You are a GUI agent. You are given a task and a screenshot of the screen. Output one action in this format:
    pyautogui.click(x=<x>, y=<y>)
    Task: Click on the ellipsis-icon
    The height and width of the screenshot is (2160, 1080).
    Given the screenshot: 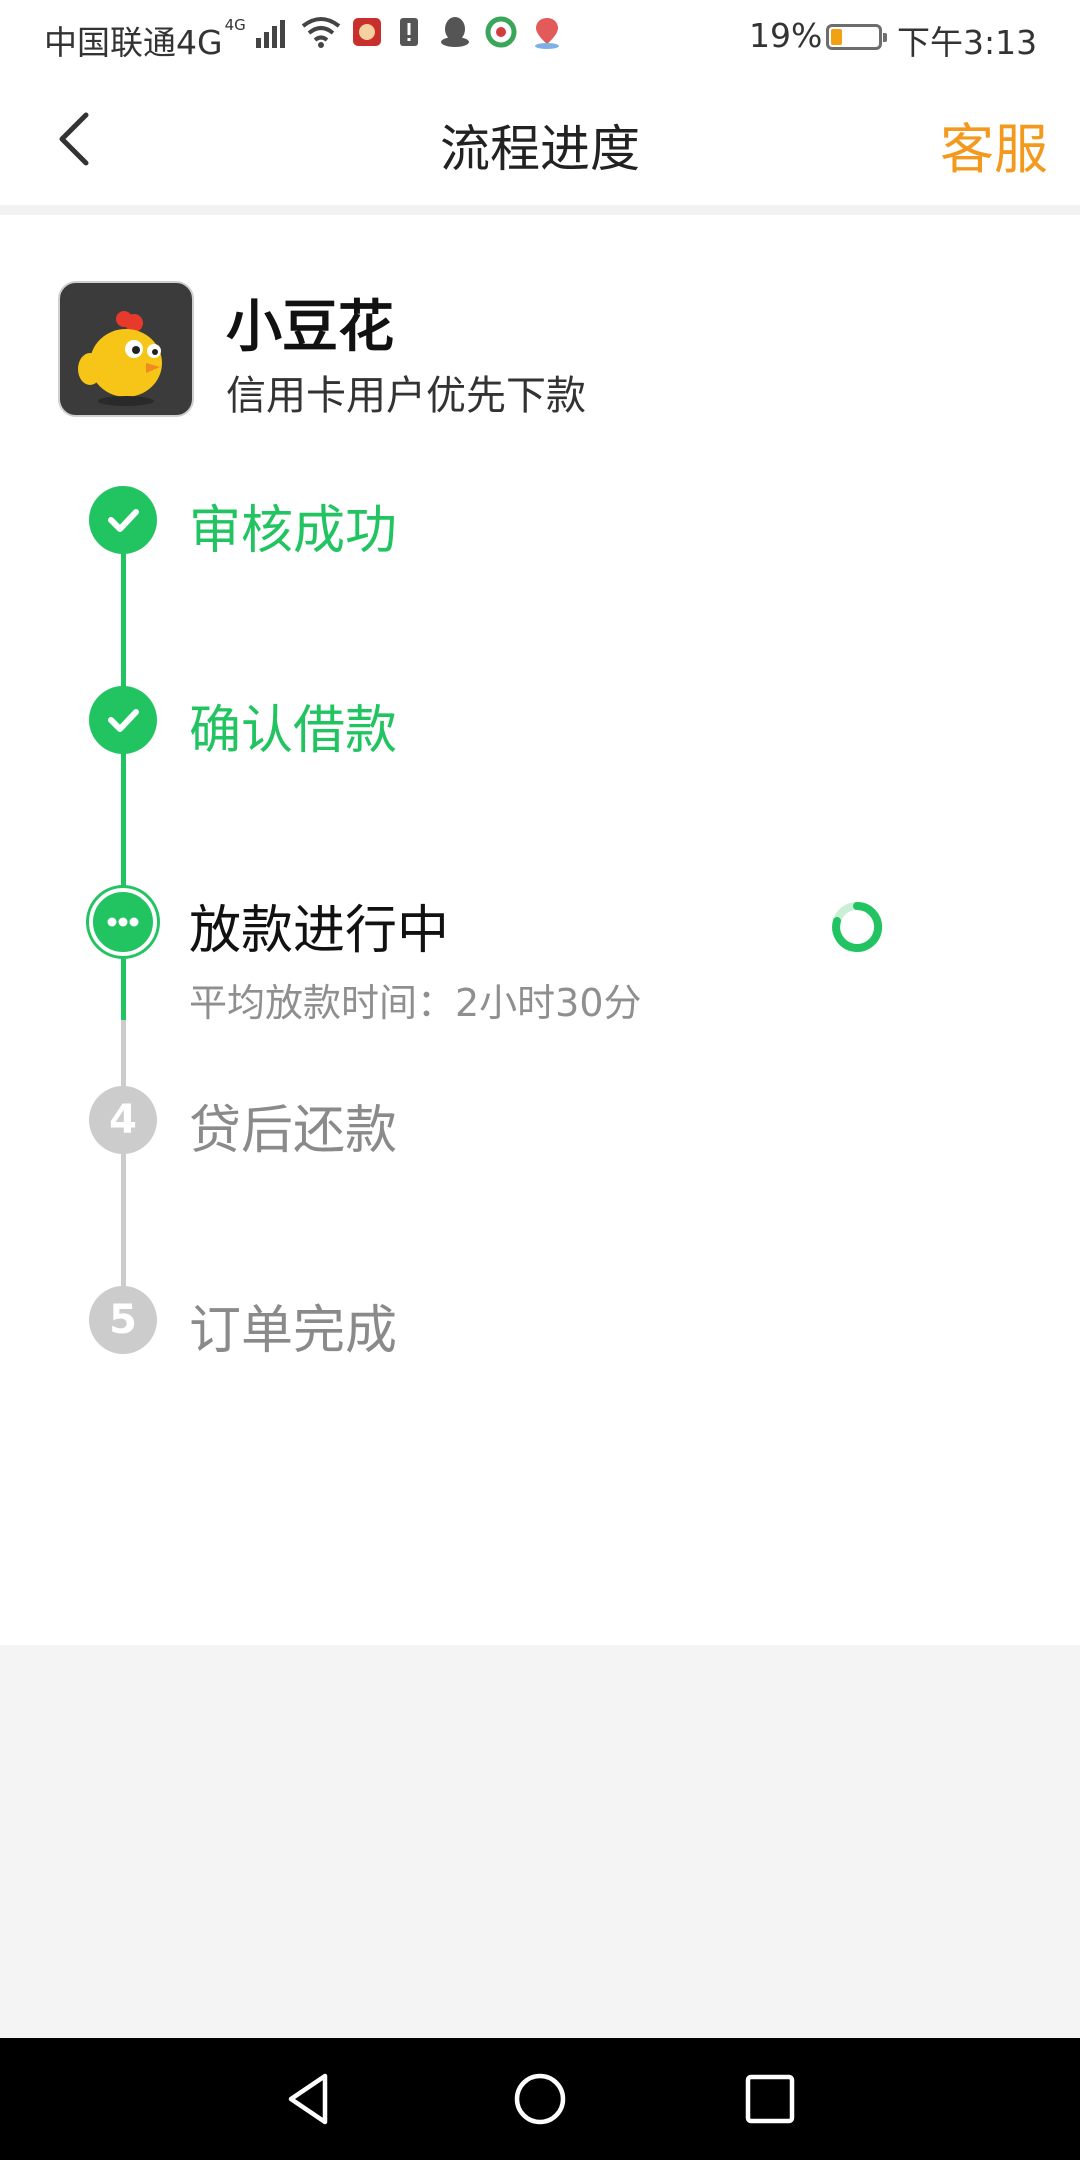 What is the action you would take?
    pyautogui.click(x=123, y=922)
    